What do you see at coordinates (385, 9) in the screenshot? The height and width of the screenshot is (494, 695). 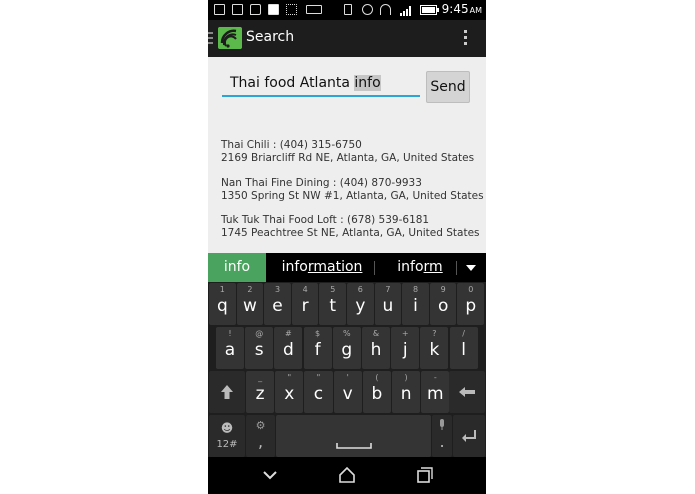 I see `wifi-icon` at bounding box center [385, 9].